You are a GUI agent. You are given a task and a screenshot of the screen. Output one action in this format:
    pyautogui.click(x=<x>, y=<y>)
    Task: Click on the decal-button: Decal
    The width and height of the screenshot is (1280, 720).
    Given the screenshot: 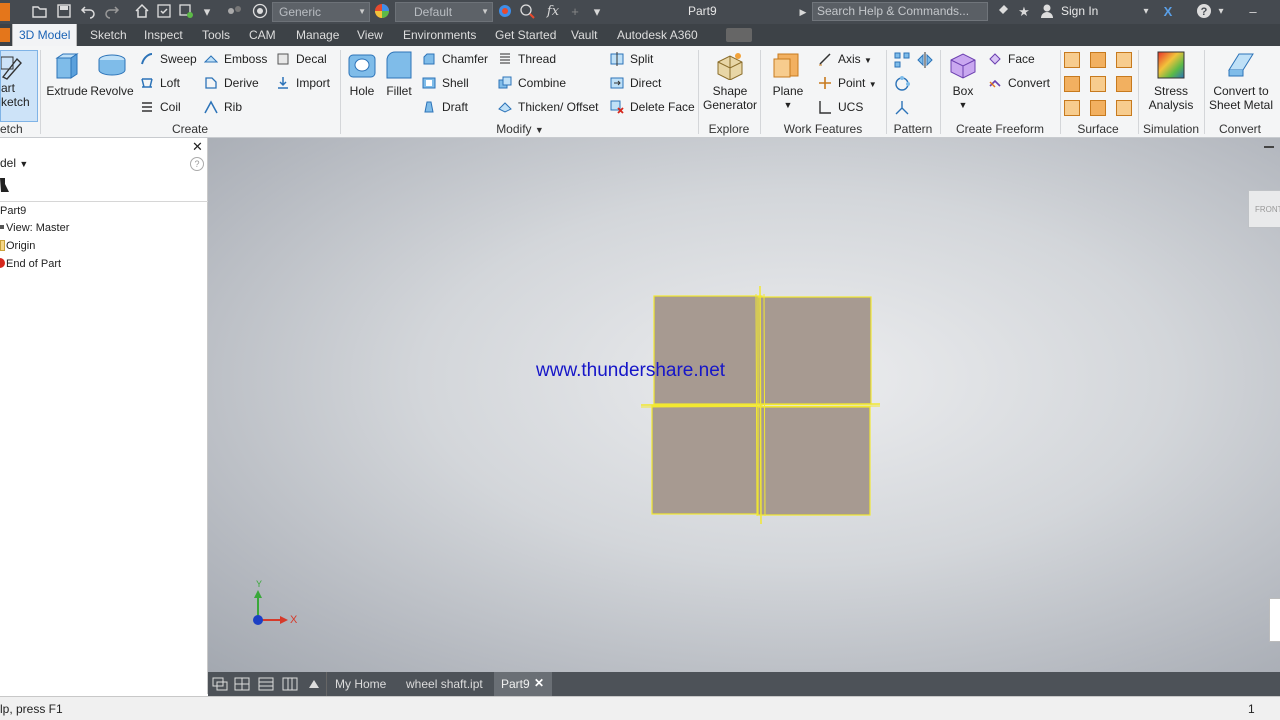 What is the action you would take?
    pyautogui.click(x=301, y=59)
    